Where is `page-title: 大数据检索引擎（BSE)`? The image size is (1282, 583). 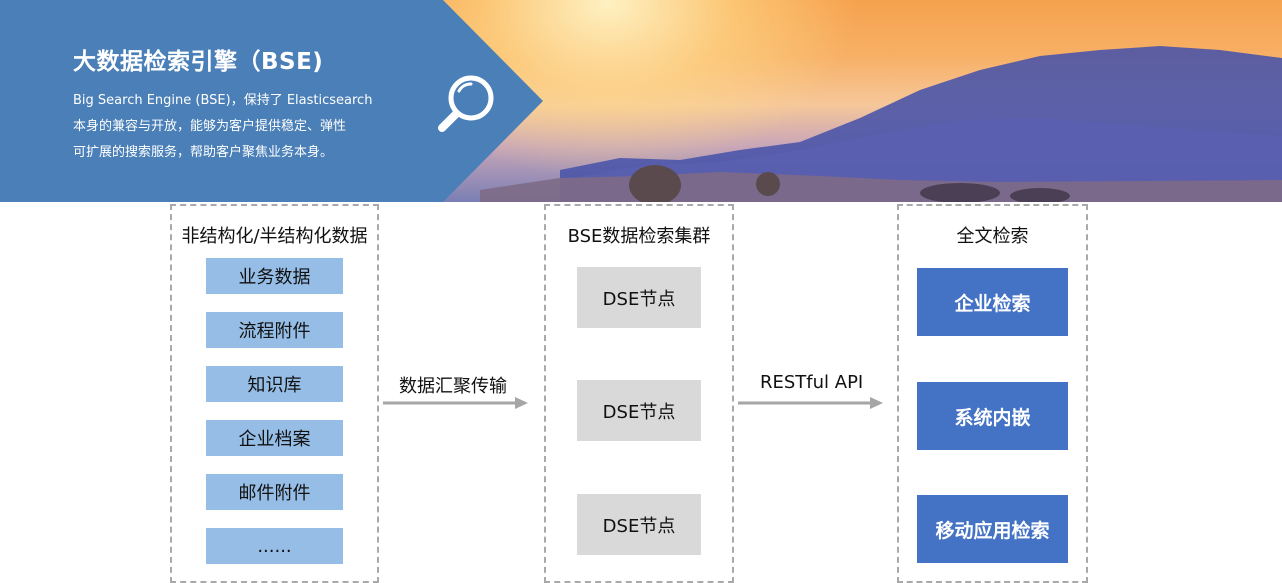 page-title: 大数据检索引擎（BSE) is located at coordinates (198, 62).